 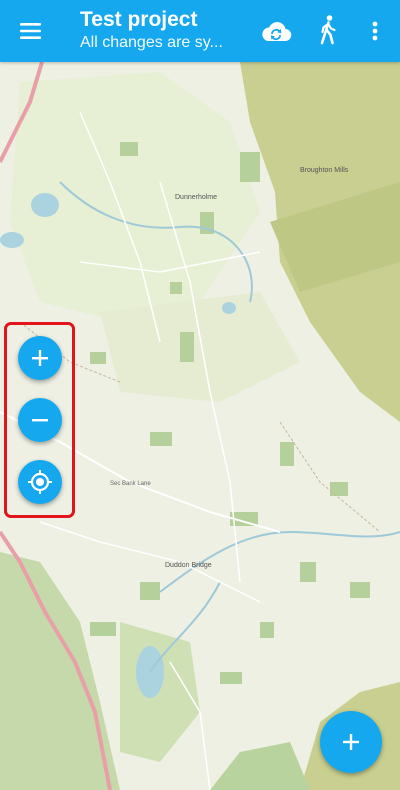 I want to click on pond, so click(x=229, y=308).